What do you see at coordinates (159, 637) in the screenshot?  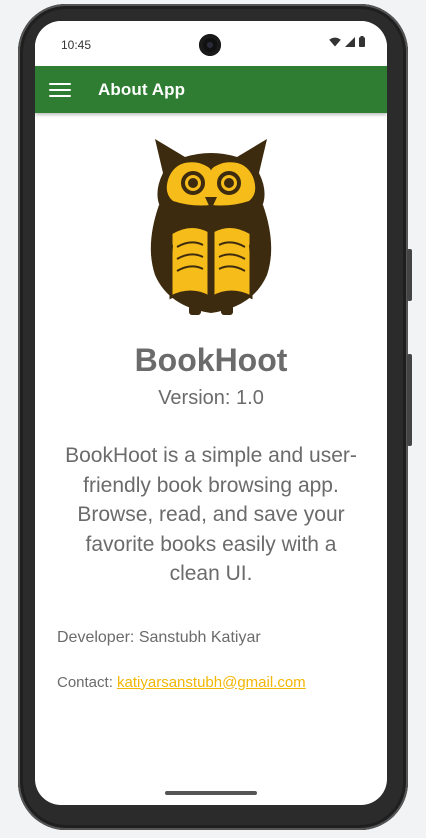 I see `developer-info: Developer: Sanstubh Katiyar` at bounding box center [159, 637].